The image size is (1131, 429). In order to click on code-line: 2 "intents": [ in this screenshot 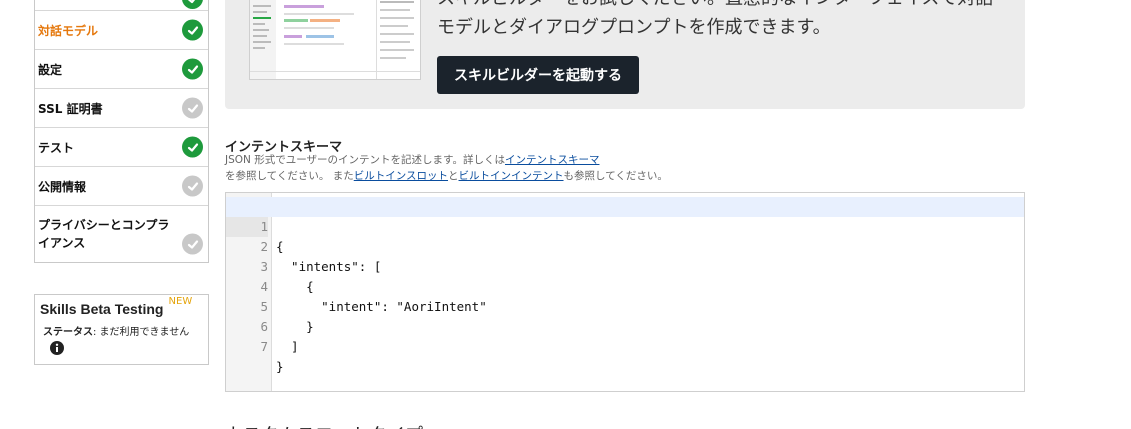, I will do `click(625, 245)`.